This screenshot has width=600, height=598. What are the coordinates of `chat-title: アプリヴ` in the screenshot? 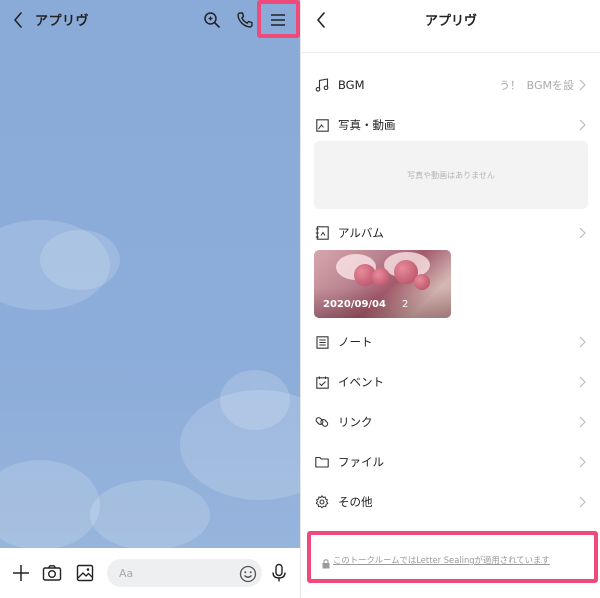 It's located at (62, 21).